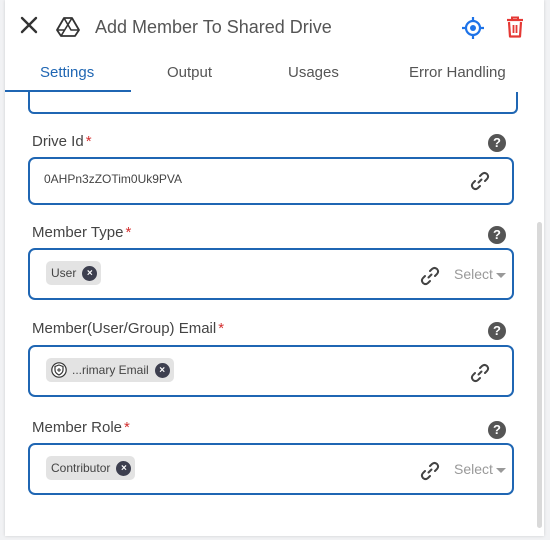 The width and height of the screenshot is (550, 540). Describe the element at coordinates (274, 73) in the screenshot. I see `tab-bar: Settings Output Usages Error Handling` at that location.